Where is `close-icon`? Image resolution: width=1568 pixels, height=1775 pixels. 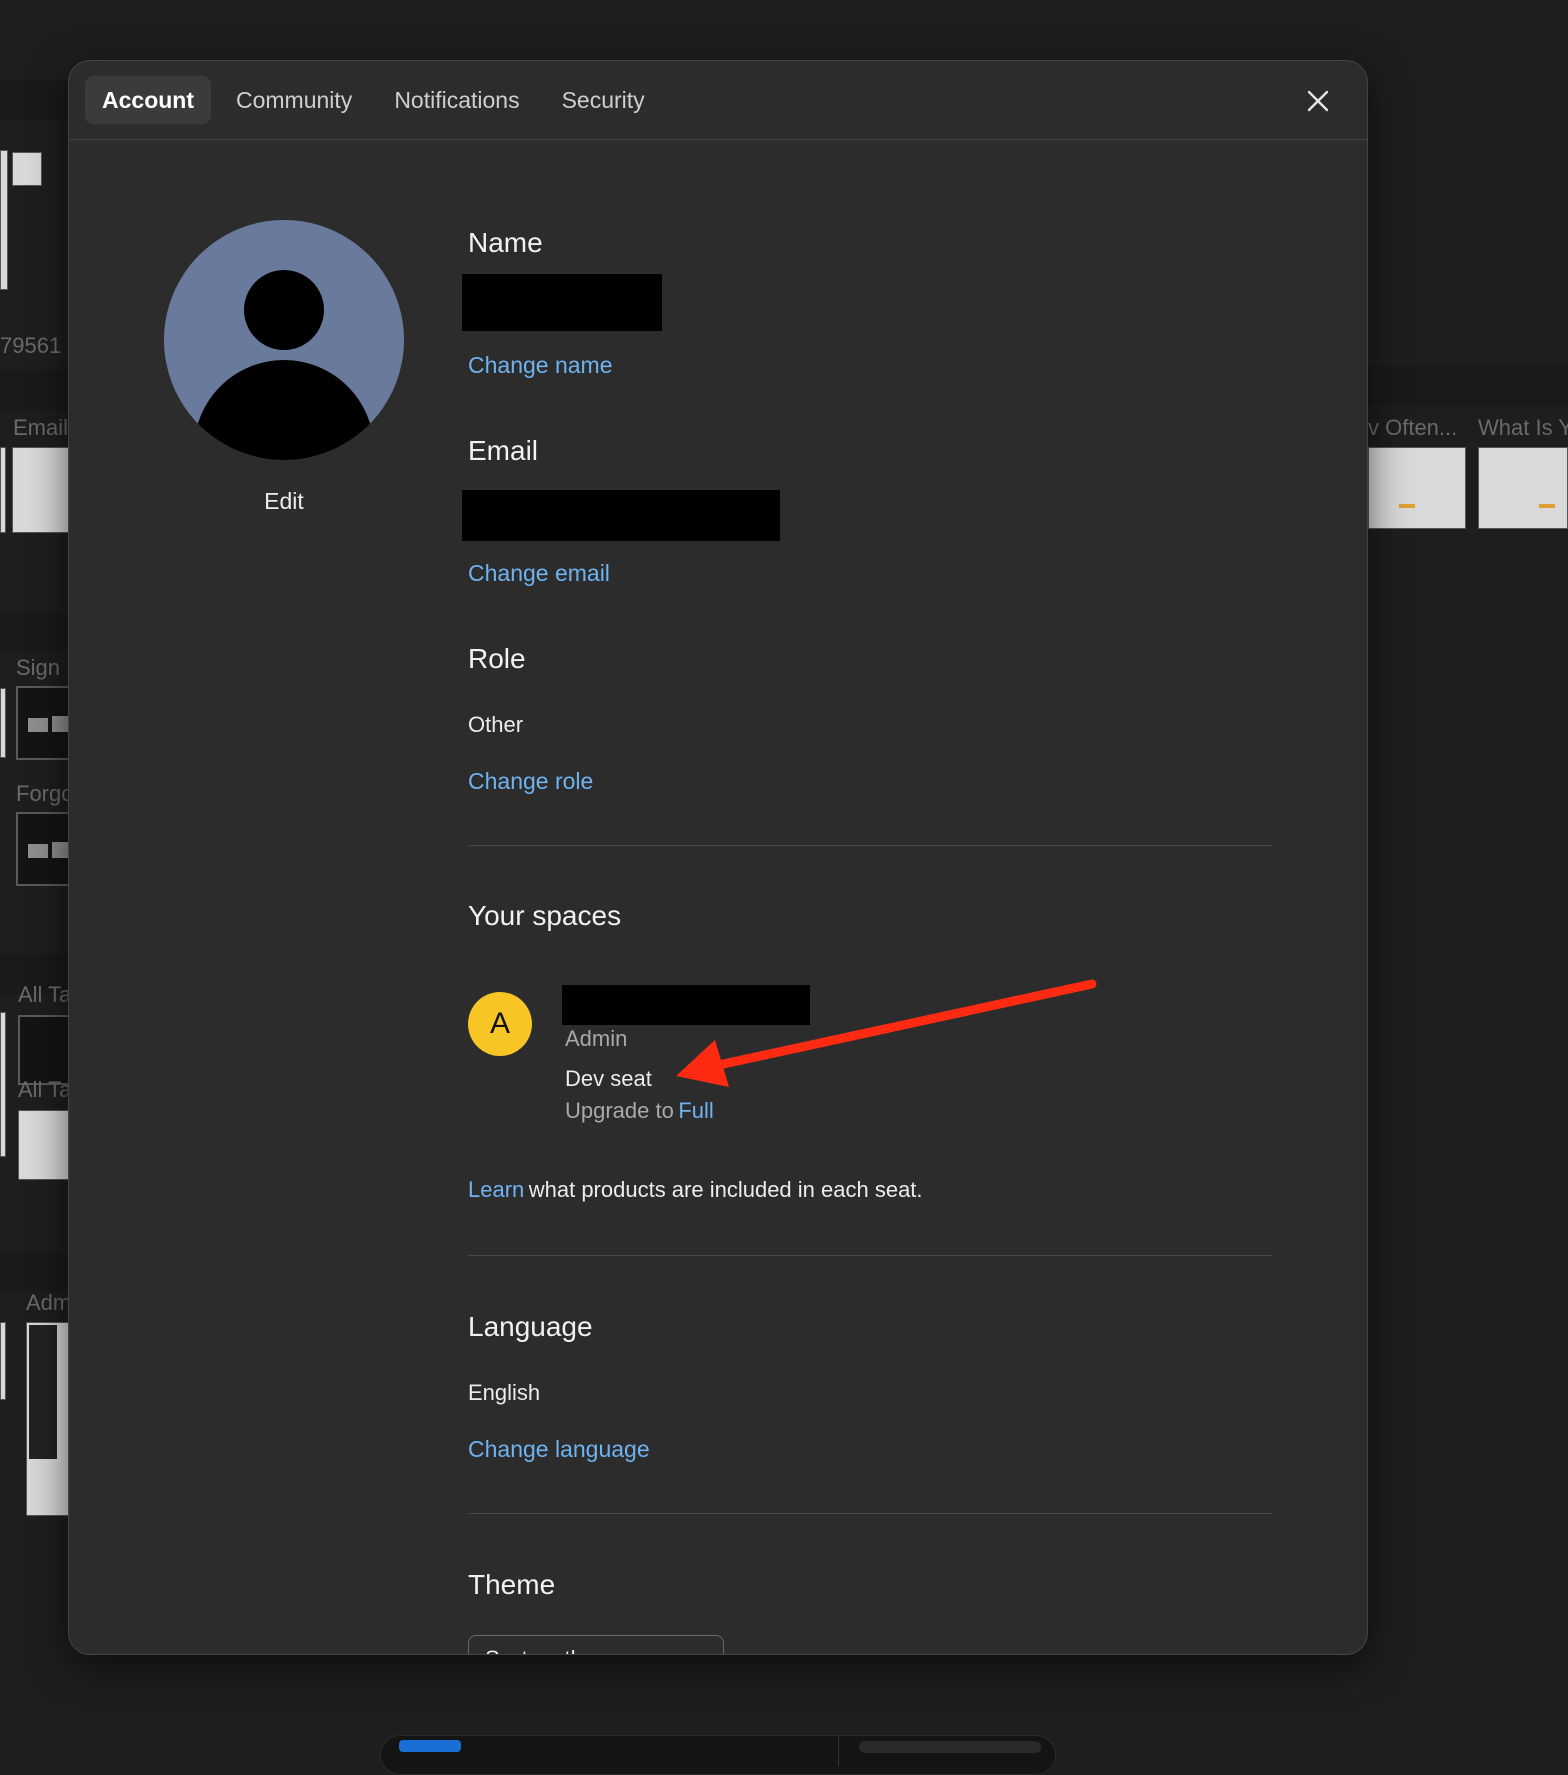
close-icon is located at coordinates (1318, 101).